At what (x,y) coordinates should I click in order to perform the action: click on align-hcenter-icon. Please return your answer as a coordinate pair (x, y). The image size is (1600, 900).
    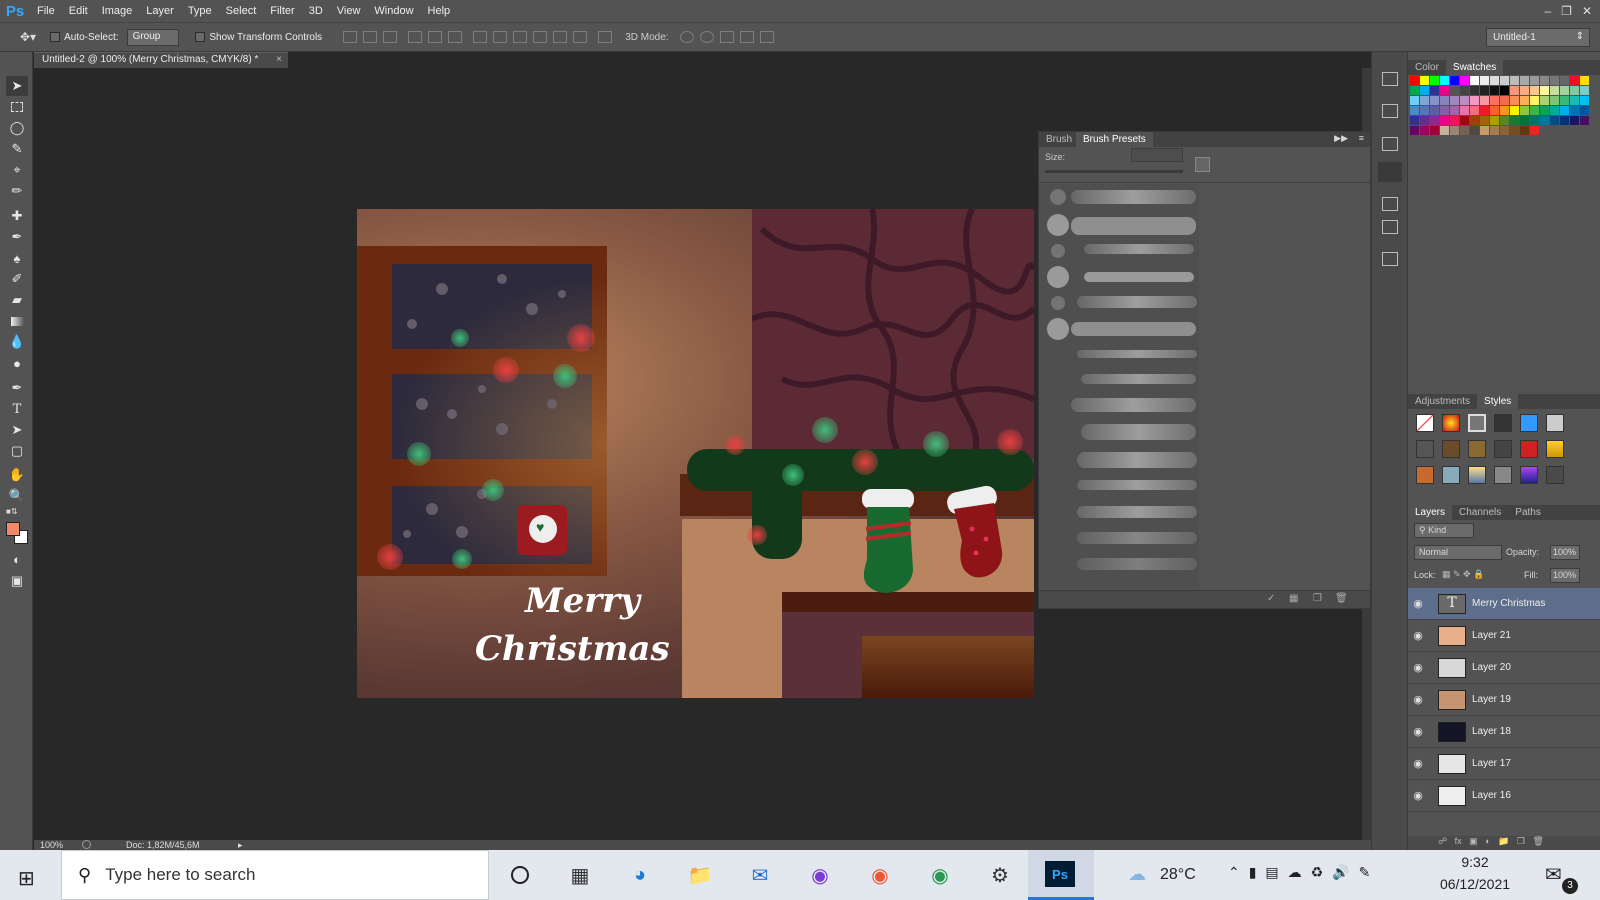
    Looking at the image, I should click on (435, 37).